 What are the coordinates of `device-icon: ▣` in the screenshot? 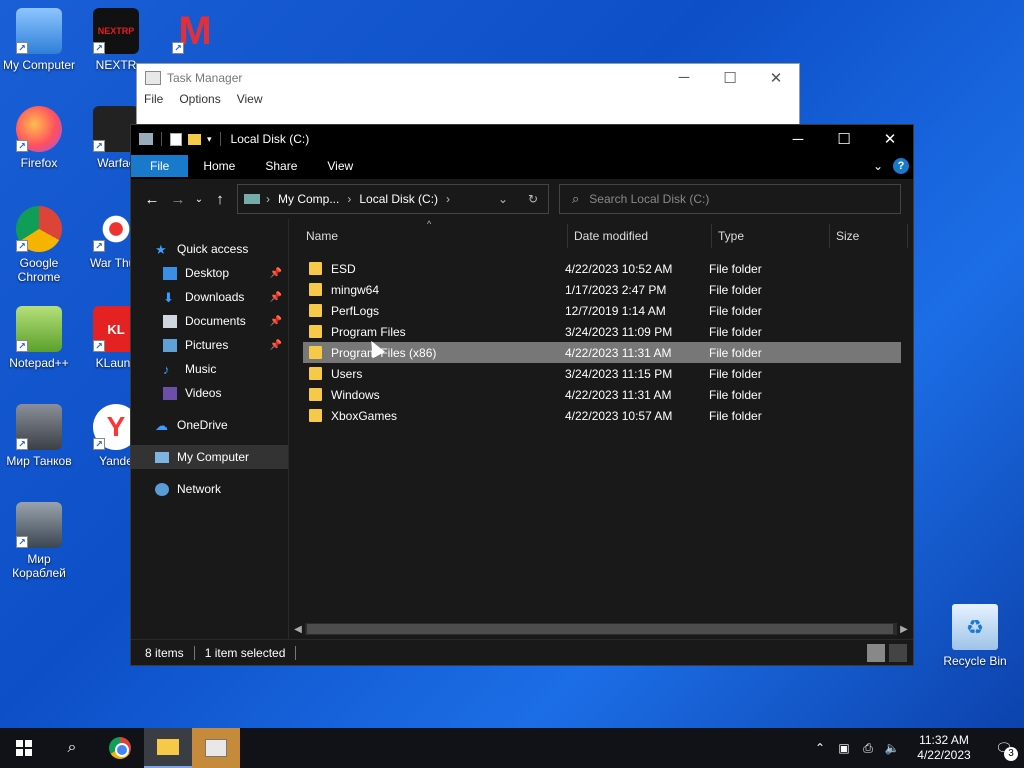 It's located at (844, 748).